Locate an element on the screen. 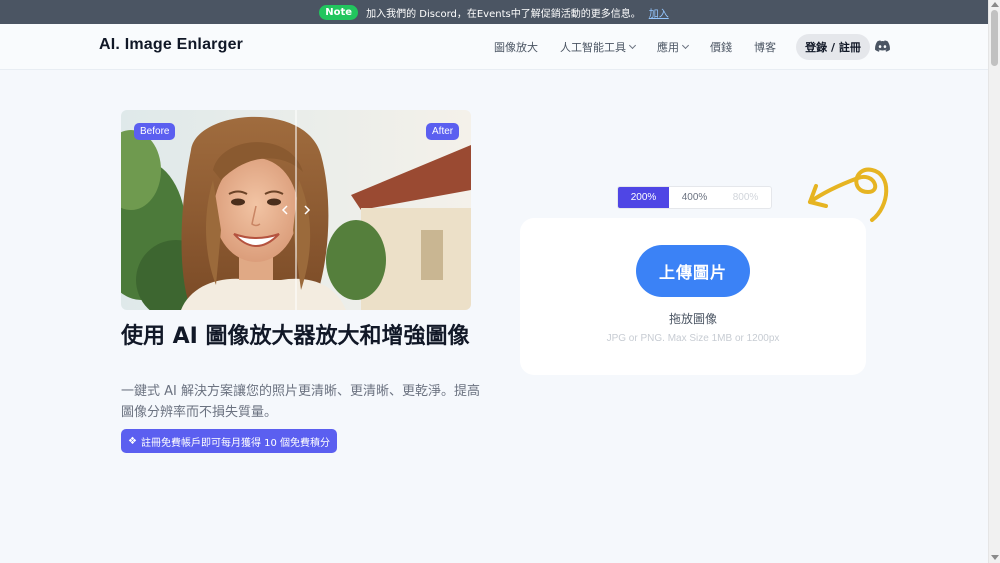 Image resolution: width=1000 pixels, height=563 pixels. announcement-message: 加入我們的 Discord，在Events中了解促銷活動的更多信息。 is located at coordinates (503, 14).